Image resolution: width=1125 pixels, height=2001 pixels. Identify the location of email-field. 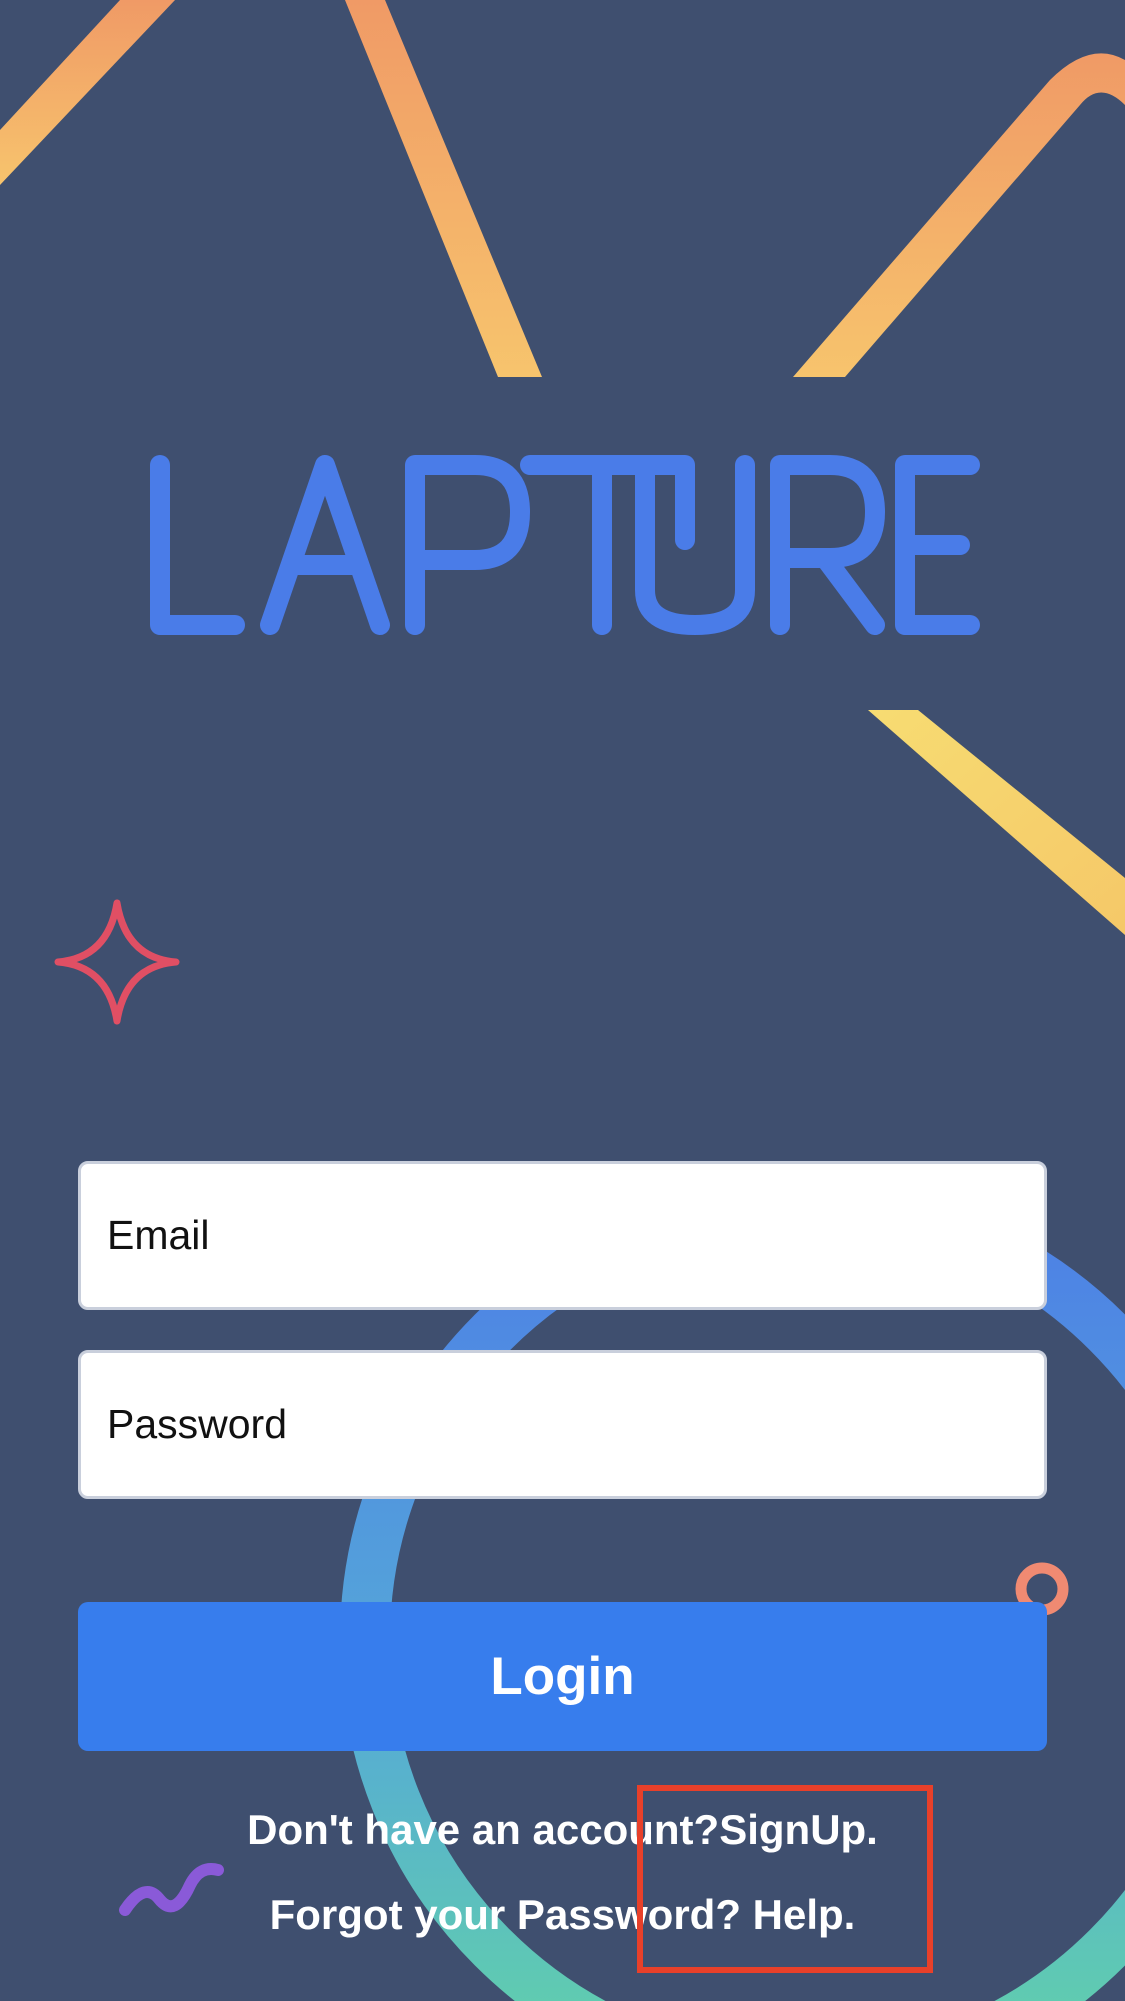
(562, 1235).